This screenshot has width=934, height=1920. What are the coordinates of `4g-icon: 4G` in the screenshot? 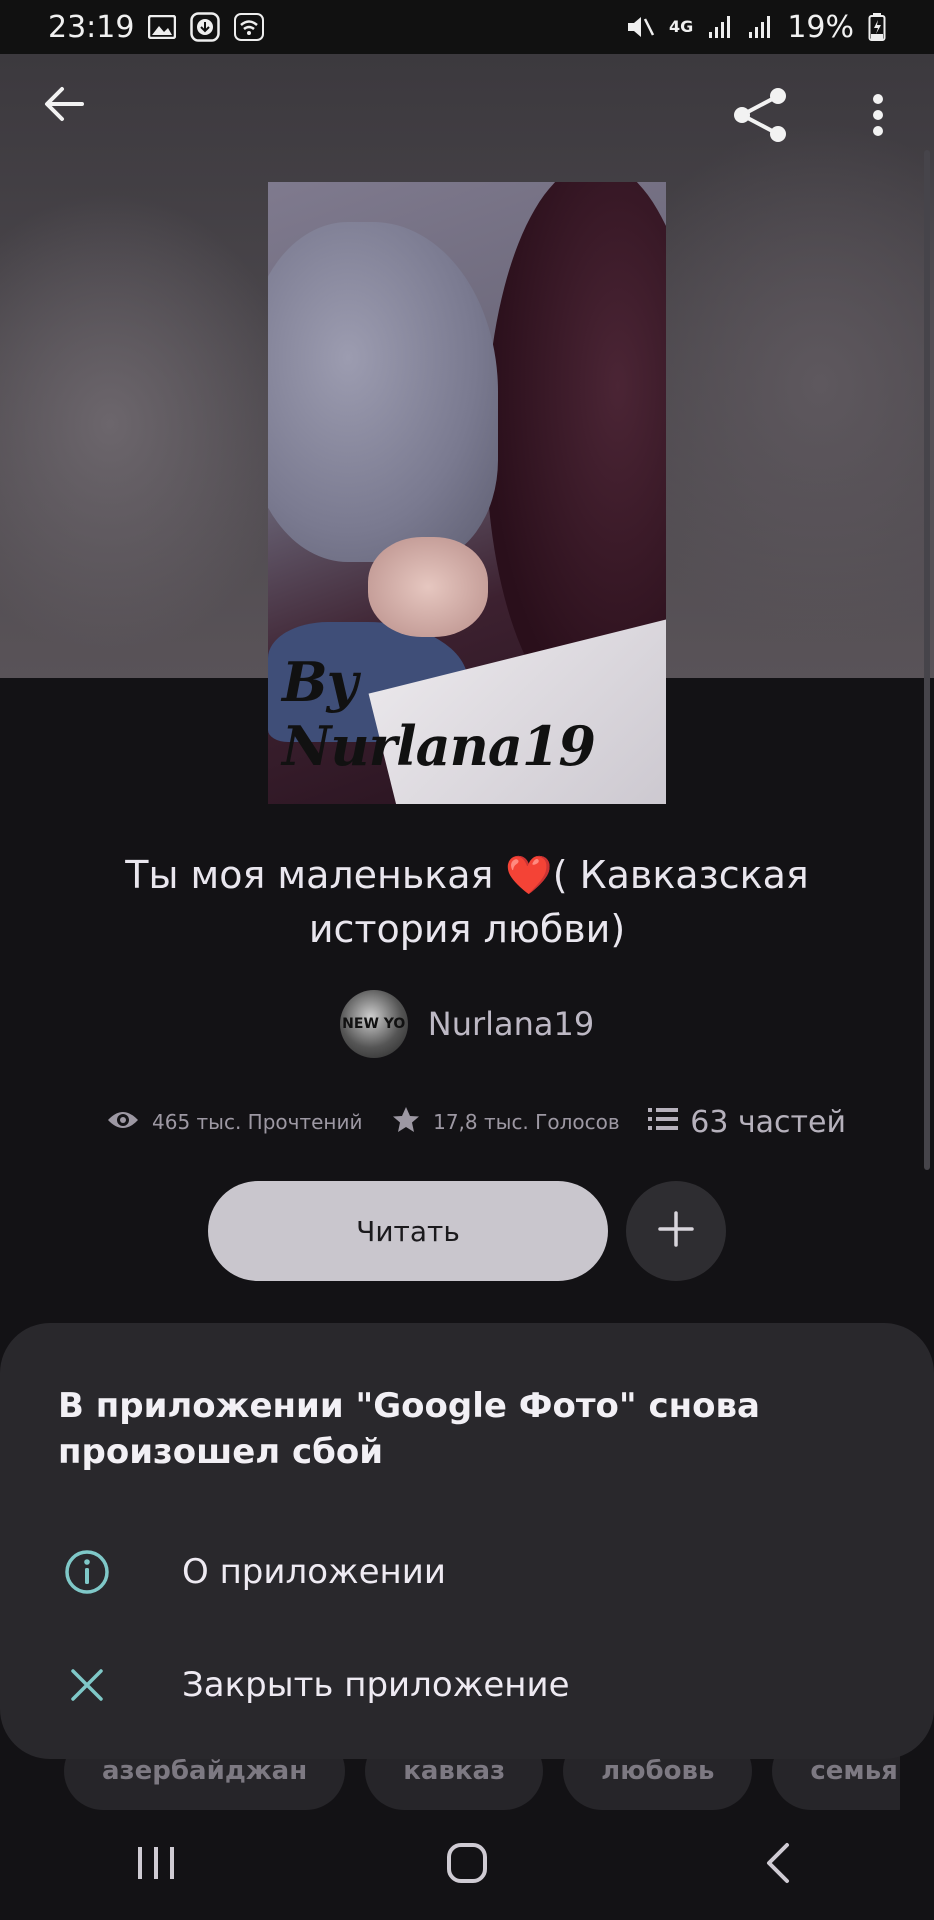 It's located at (681, 26).